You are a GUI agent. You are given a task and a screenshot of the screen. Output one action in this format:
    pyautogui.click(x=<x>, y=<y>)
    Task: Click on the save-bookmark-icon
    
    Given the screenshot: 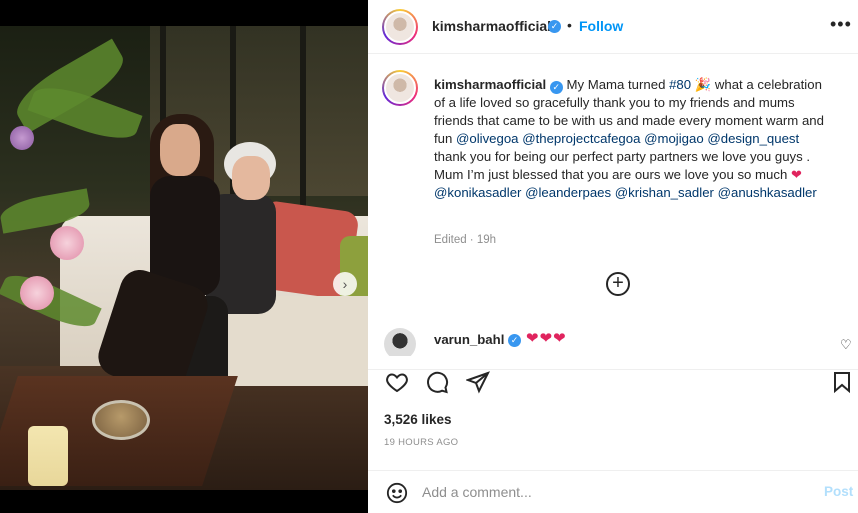 What is the action you would take?
    pyautogui.click(x=842, y=382)
    